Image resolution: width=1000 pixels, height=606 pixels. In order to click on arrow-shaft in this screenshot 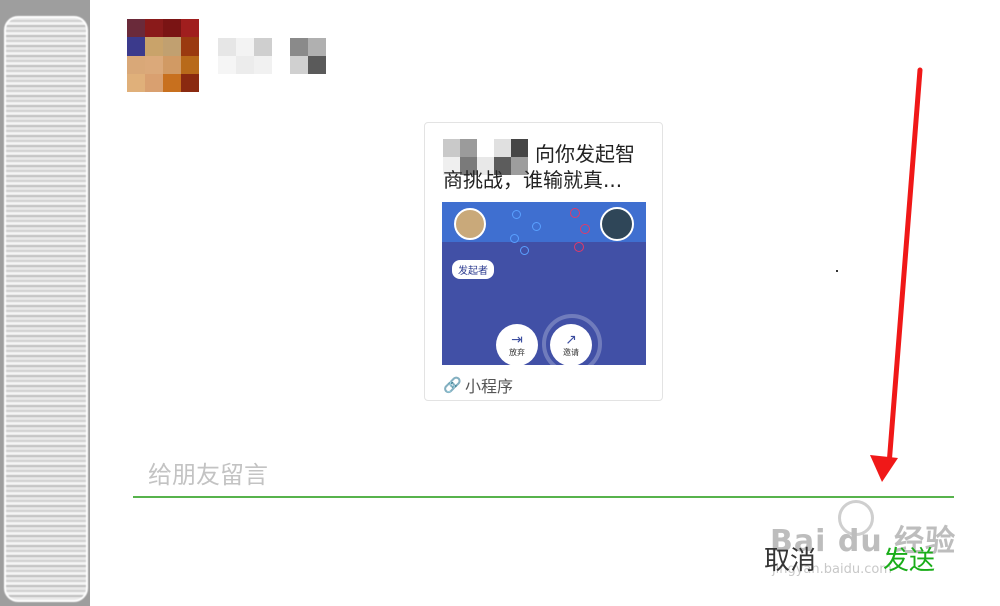, I will do `click(904, 267)`.